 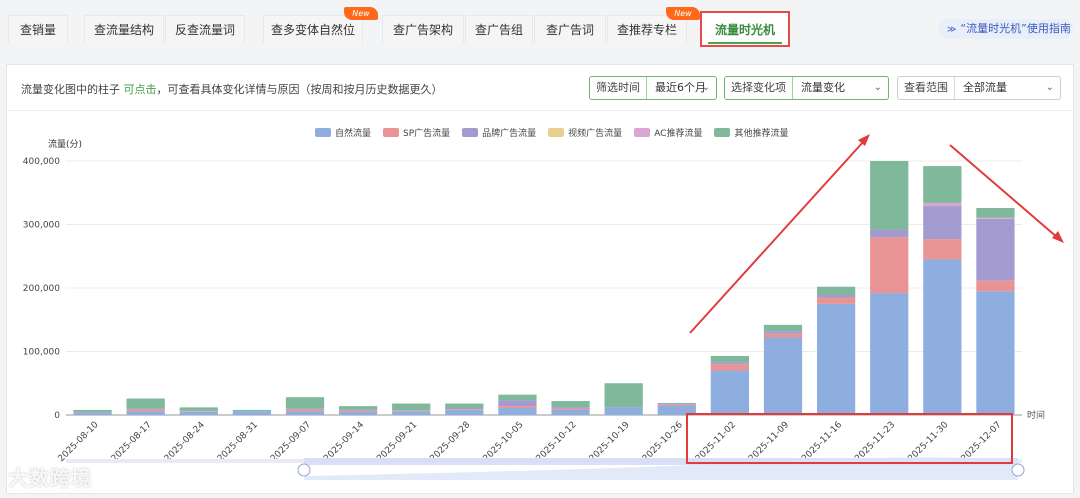 I want to click on x-tick-label: 2025-11-09, so click(x=769, y=442).